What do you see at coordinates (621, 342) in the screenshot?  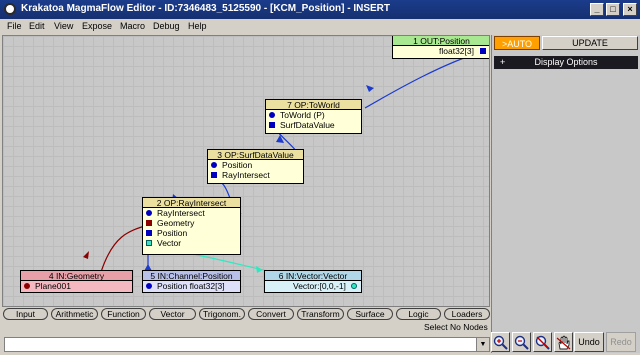 I see `redo-button: Redo` at bounding box center [621, 342].